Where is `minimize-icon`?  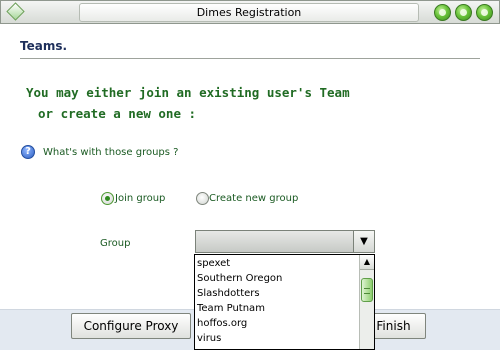 minimize-icon is located at coordinates (442, 12).